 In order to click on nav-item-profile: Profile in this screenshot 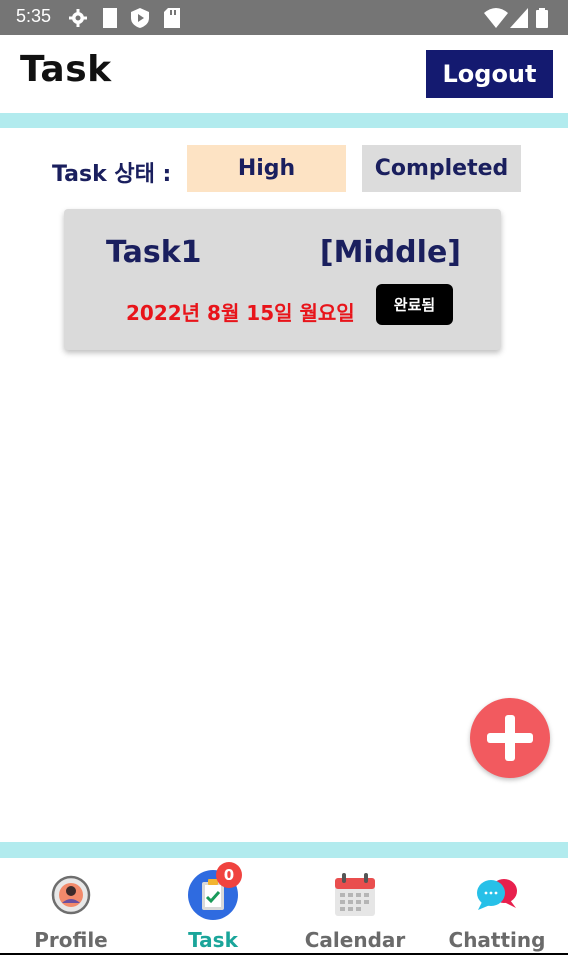, I will do `click(71, 905)`.